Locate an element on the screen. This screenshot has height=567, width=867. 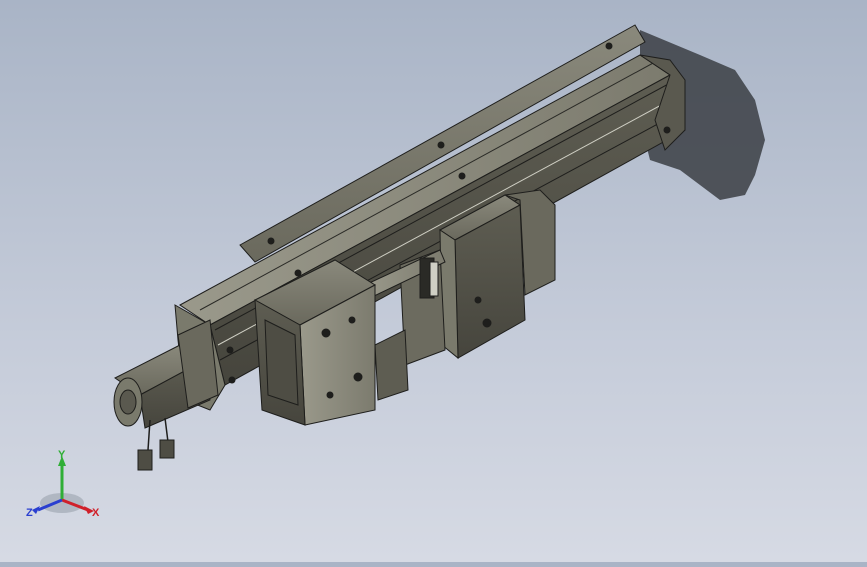
servo-motor is located at coordinates (166, 374).